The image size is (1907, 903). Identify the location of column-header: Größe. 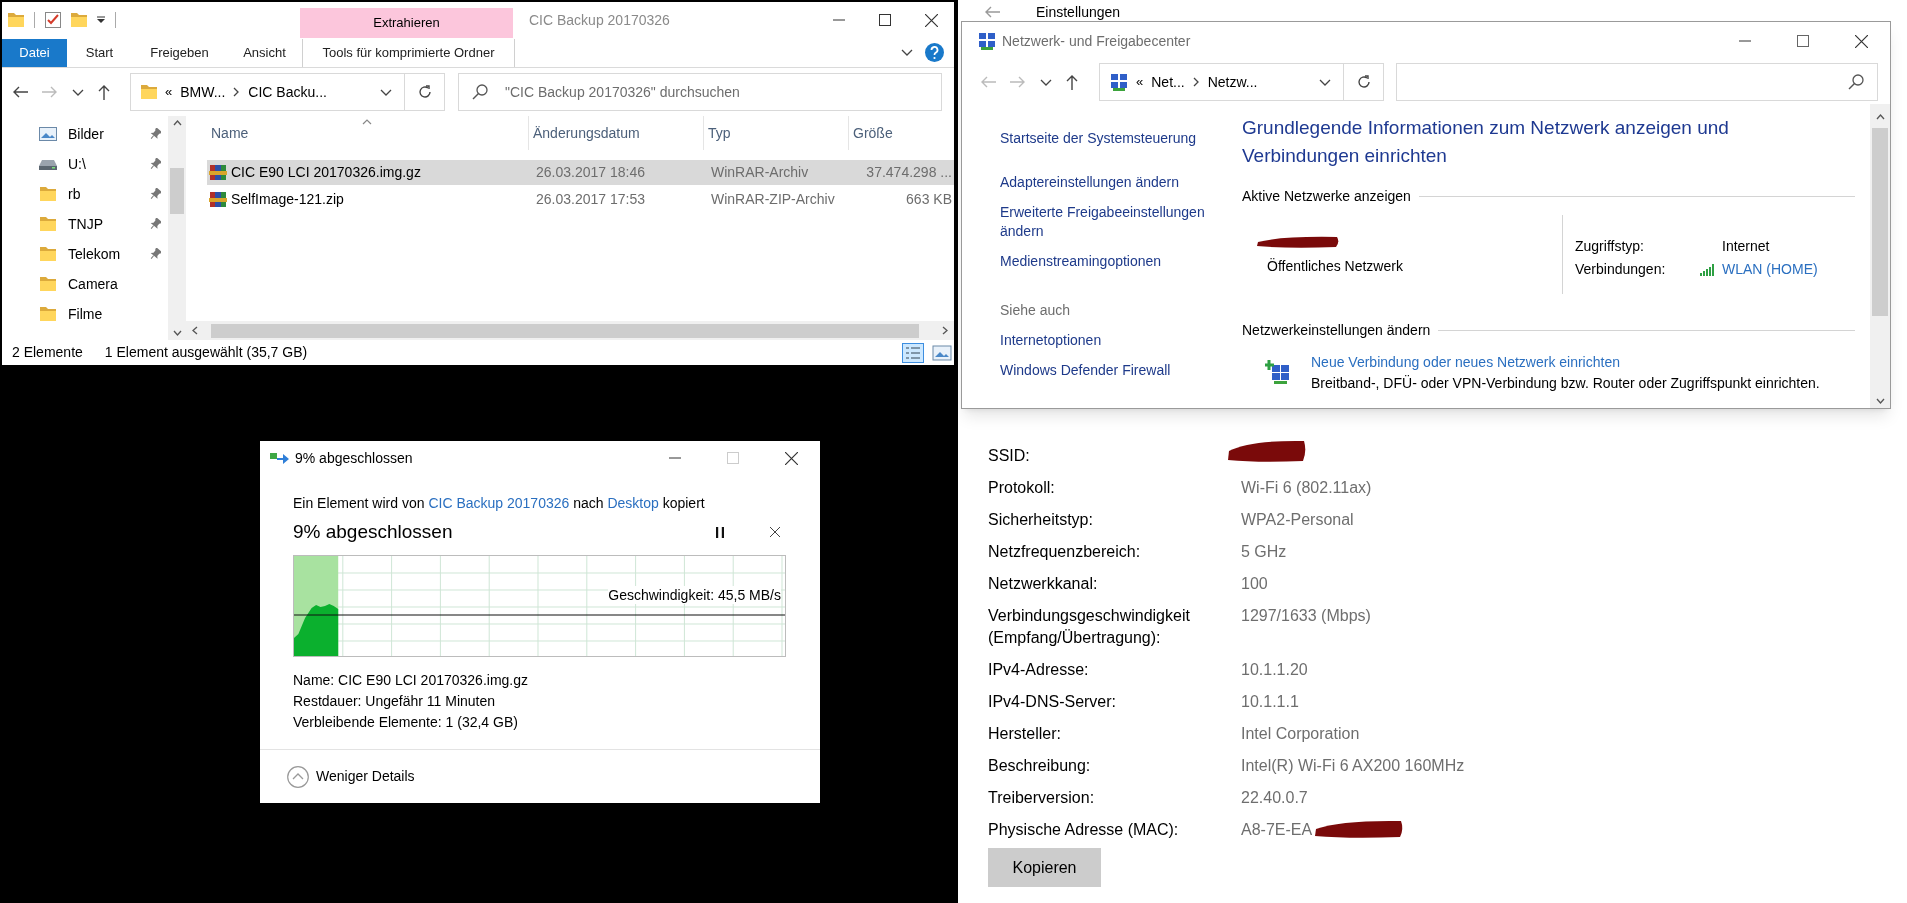
(873, 133).